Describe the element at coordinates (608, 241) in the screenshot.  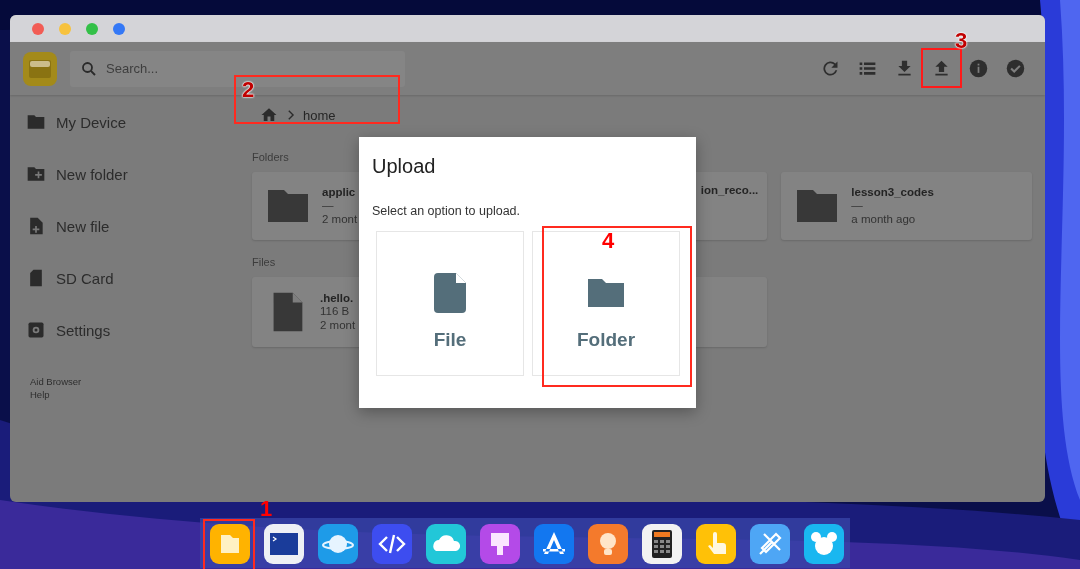
I see `annotation-number: 4` at that location.